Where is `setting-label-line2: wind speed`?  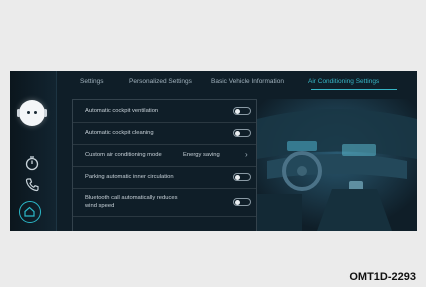 setting-label-line2: wind speed is located at coordinates (100, 206).